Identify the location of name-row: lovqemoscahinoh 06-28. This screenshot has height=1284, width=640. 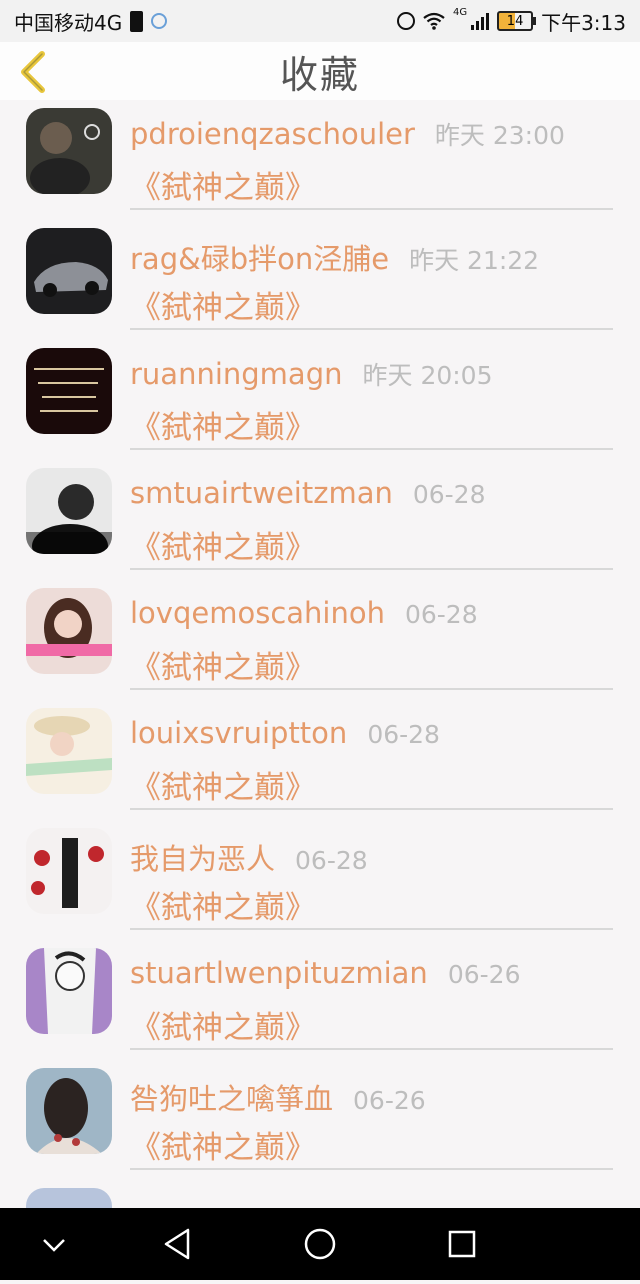
(304, 613).